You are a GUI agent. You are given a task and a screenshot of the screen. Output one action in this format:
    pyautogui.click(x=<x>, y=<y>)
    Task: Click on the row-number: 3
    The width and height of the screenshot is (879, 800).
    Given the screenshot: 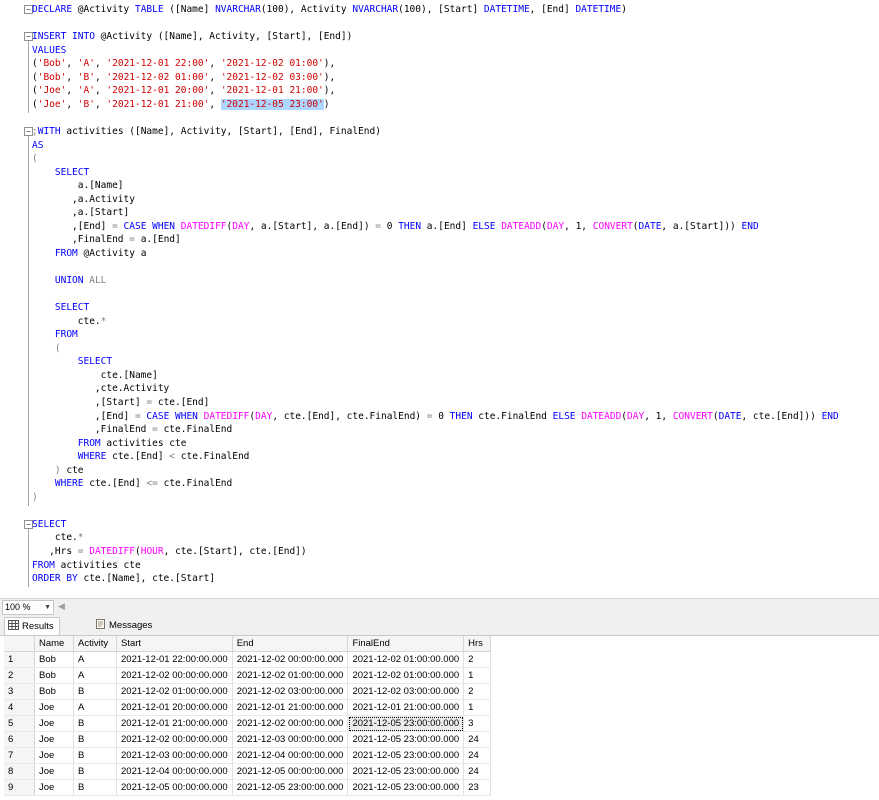 What is the action you would take?
    pyautogui.click(x=19, y=691)
    